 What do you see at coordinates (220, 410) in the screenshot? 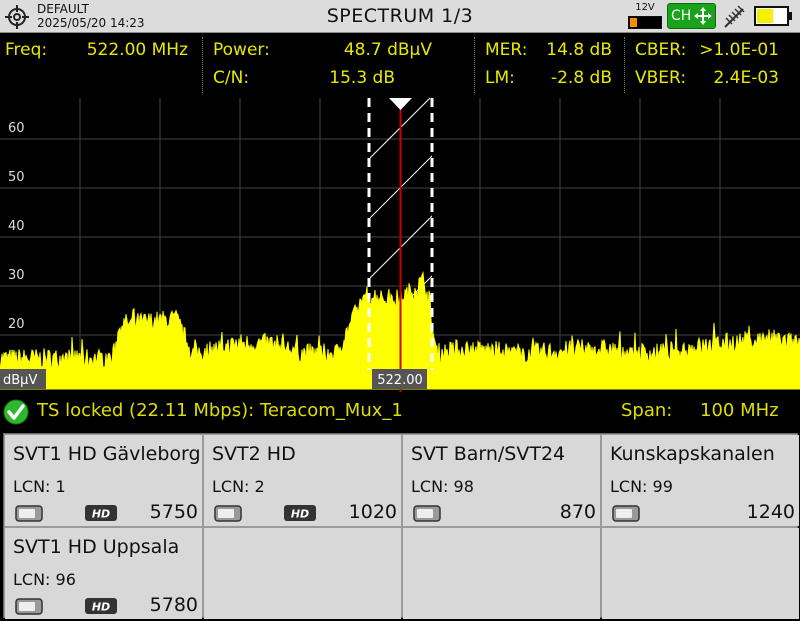
I see `ts-lock-status: TS locked (22.11 Mbps): Teracom_Mux_1` at bounding box center [220, 410].